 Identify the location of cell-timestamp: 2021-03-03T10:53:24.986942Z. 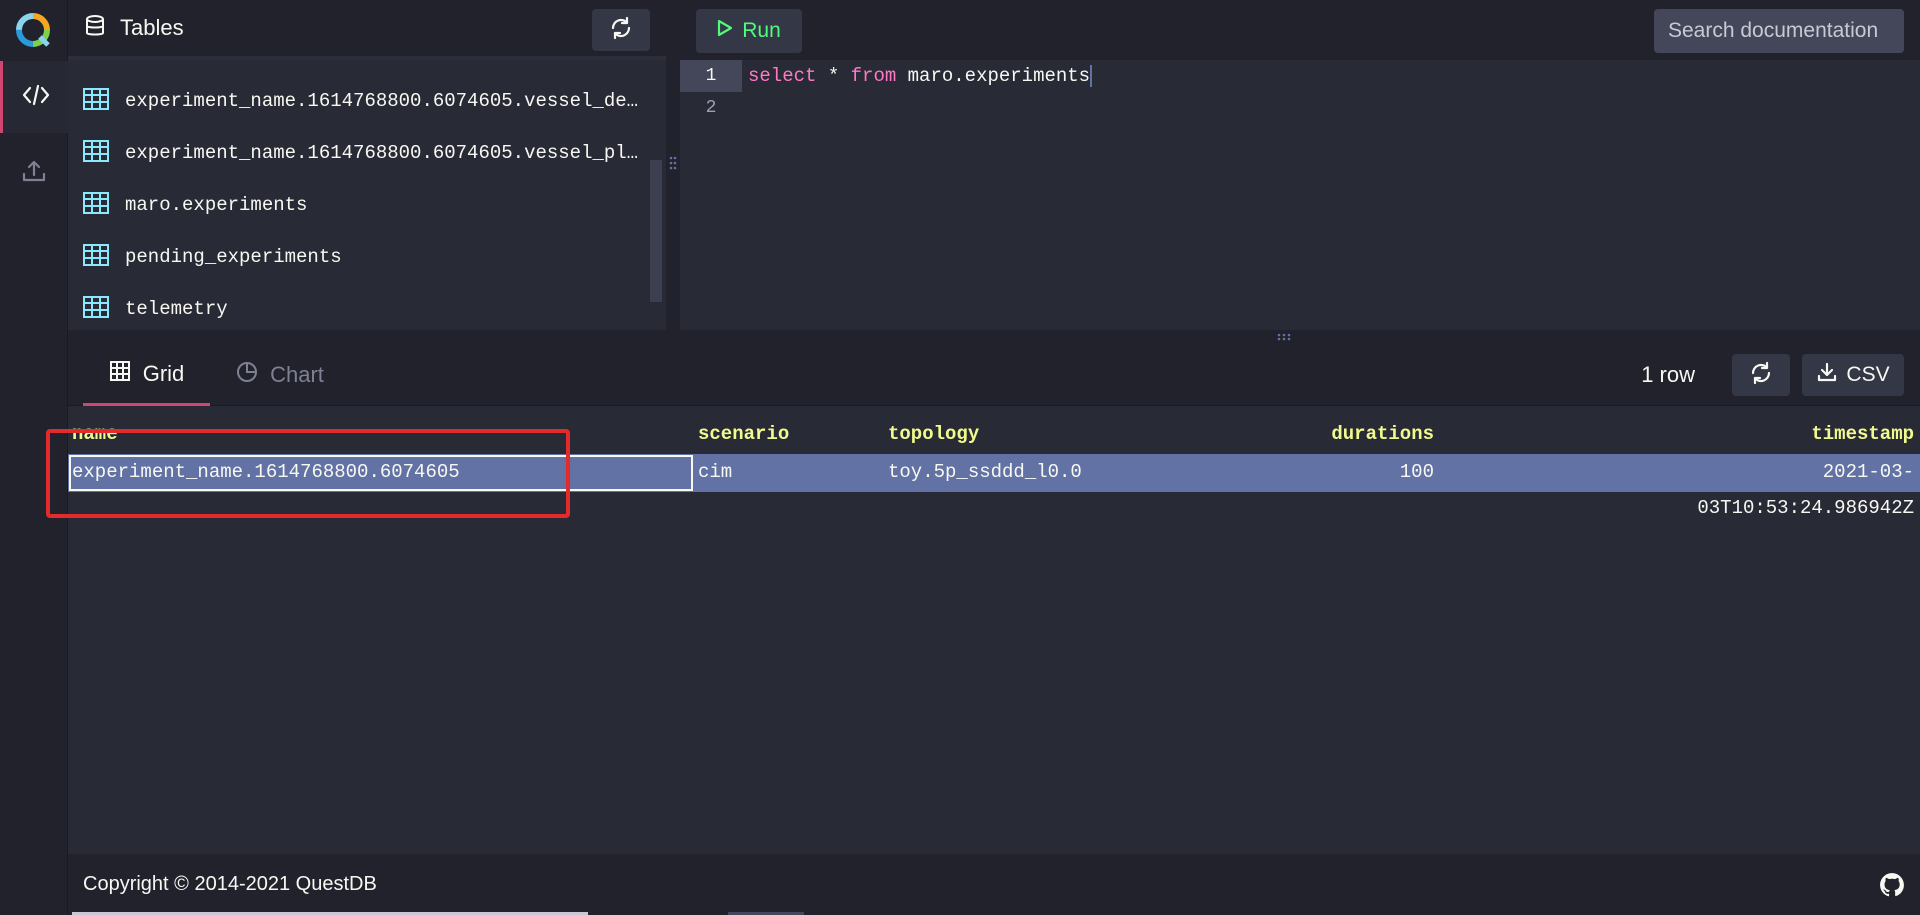
(1761, 486).